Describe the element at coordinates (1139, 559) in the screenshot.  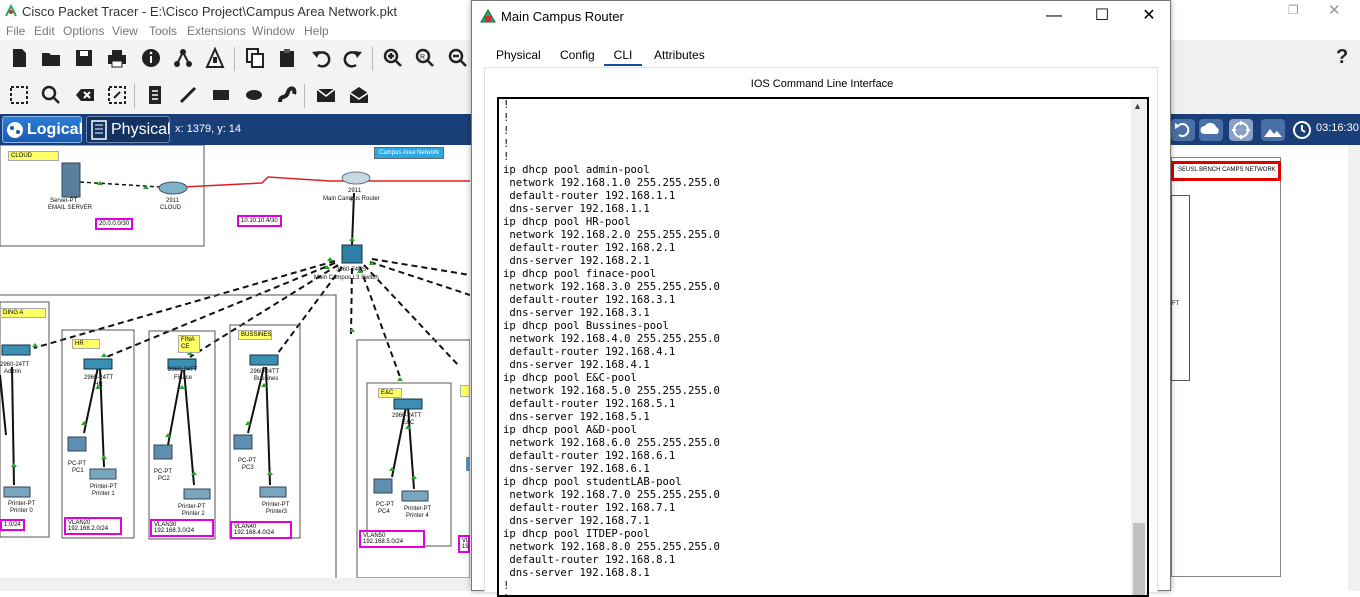
I see `cli-scroll-thumb` at that location.